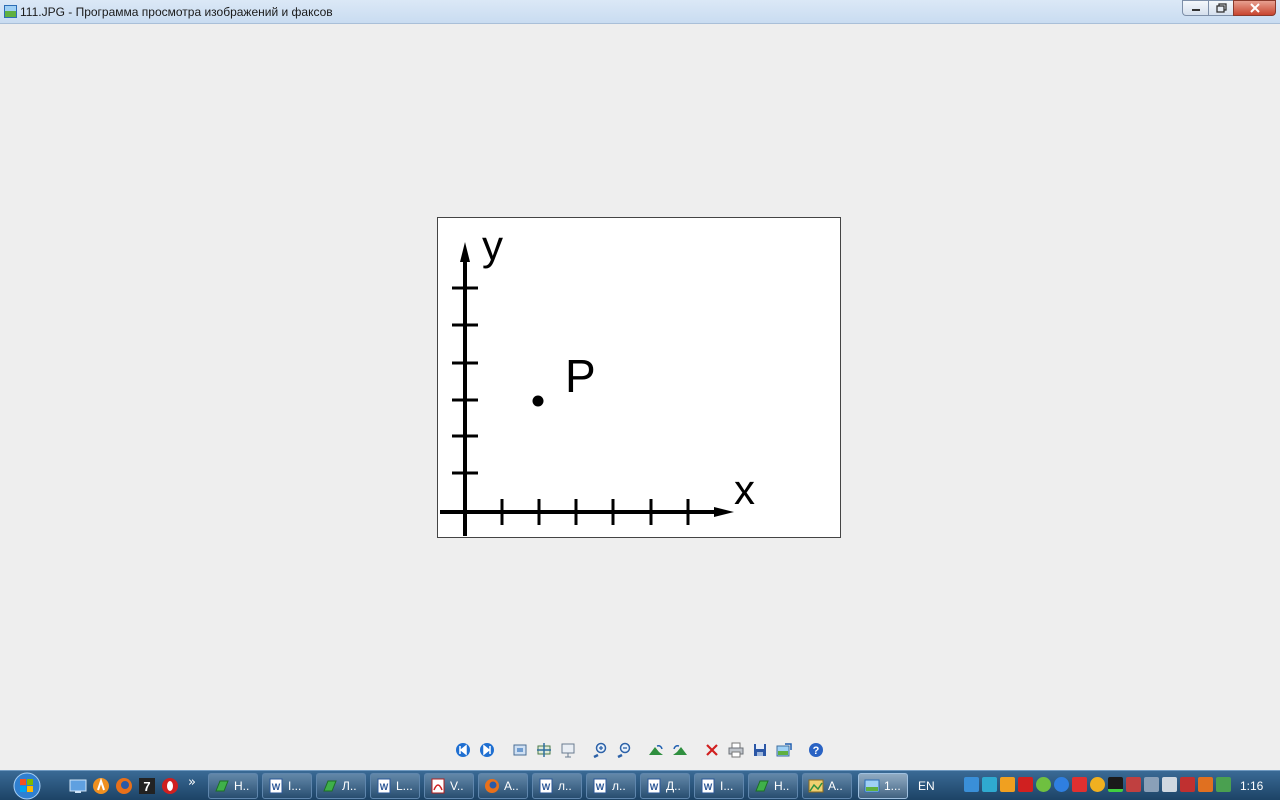 This screenshot has width=1280, height=800. What do you see at coordinates (1025, 784) in the screenshot?
I see `ati-icon` at bounding box center [1025, 784].